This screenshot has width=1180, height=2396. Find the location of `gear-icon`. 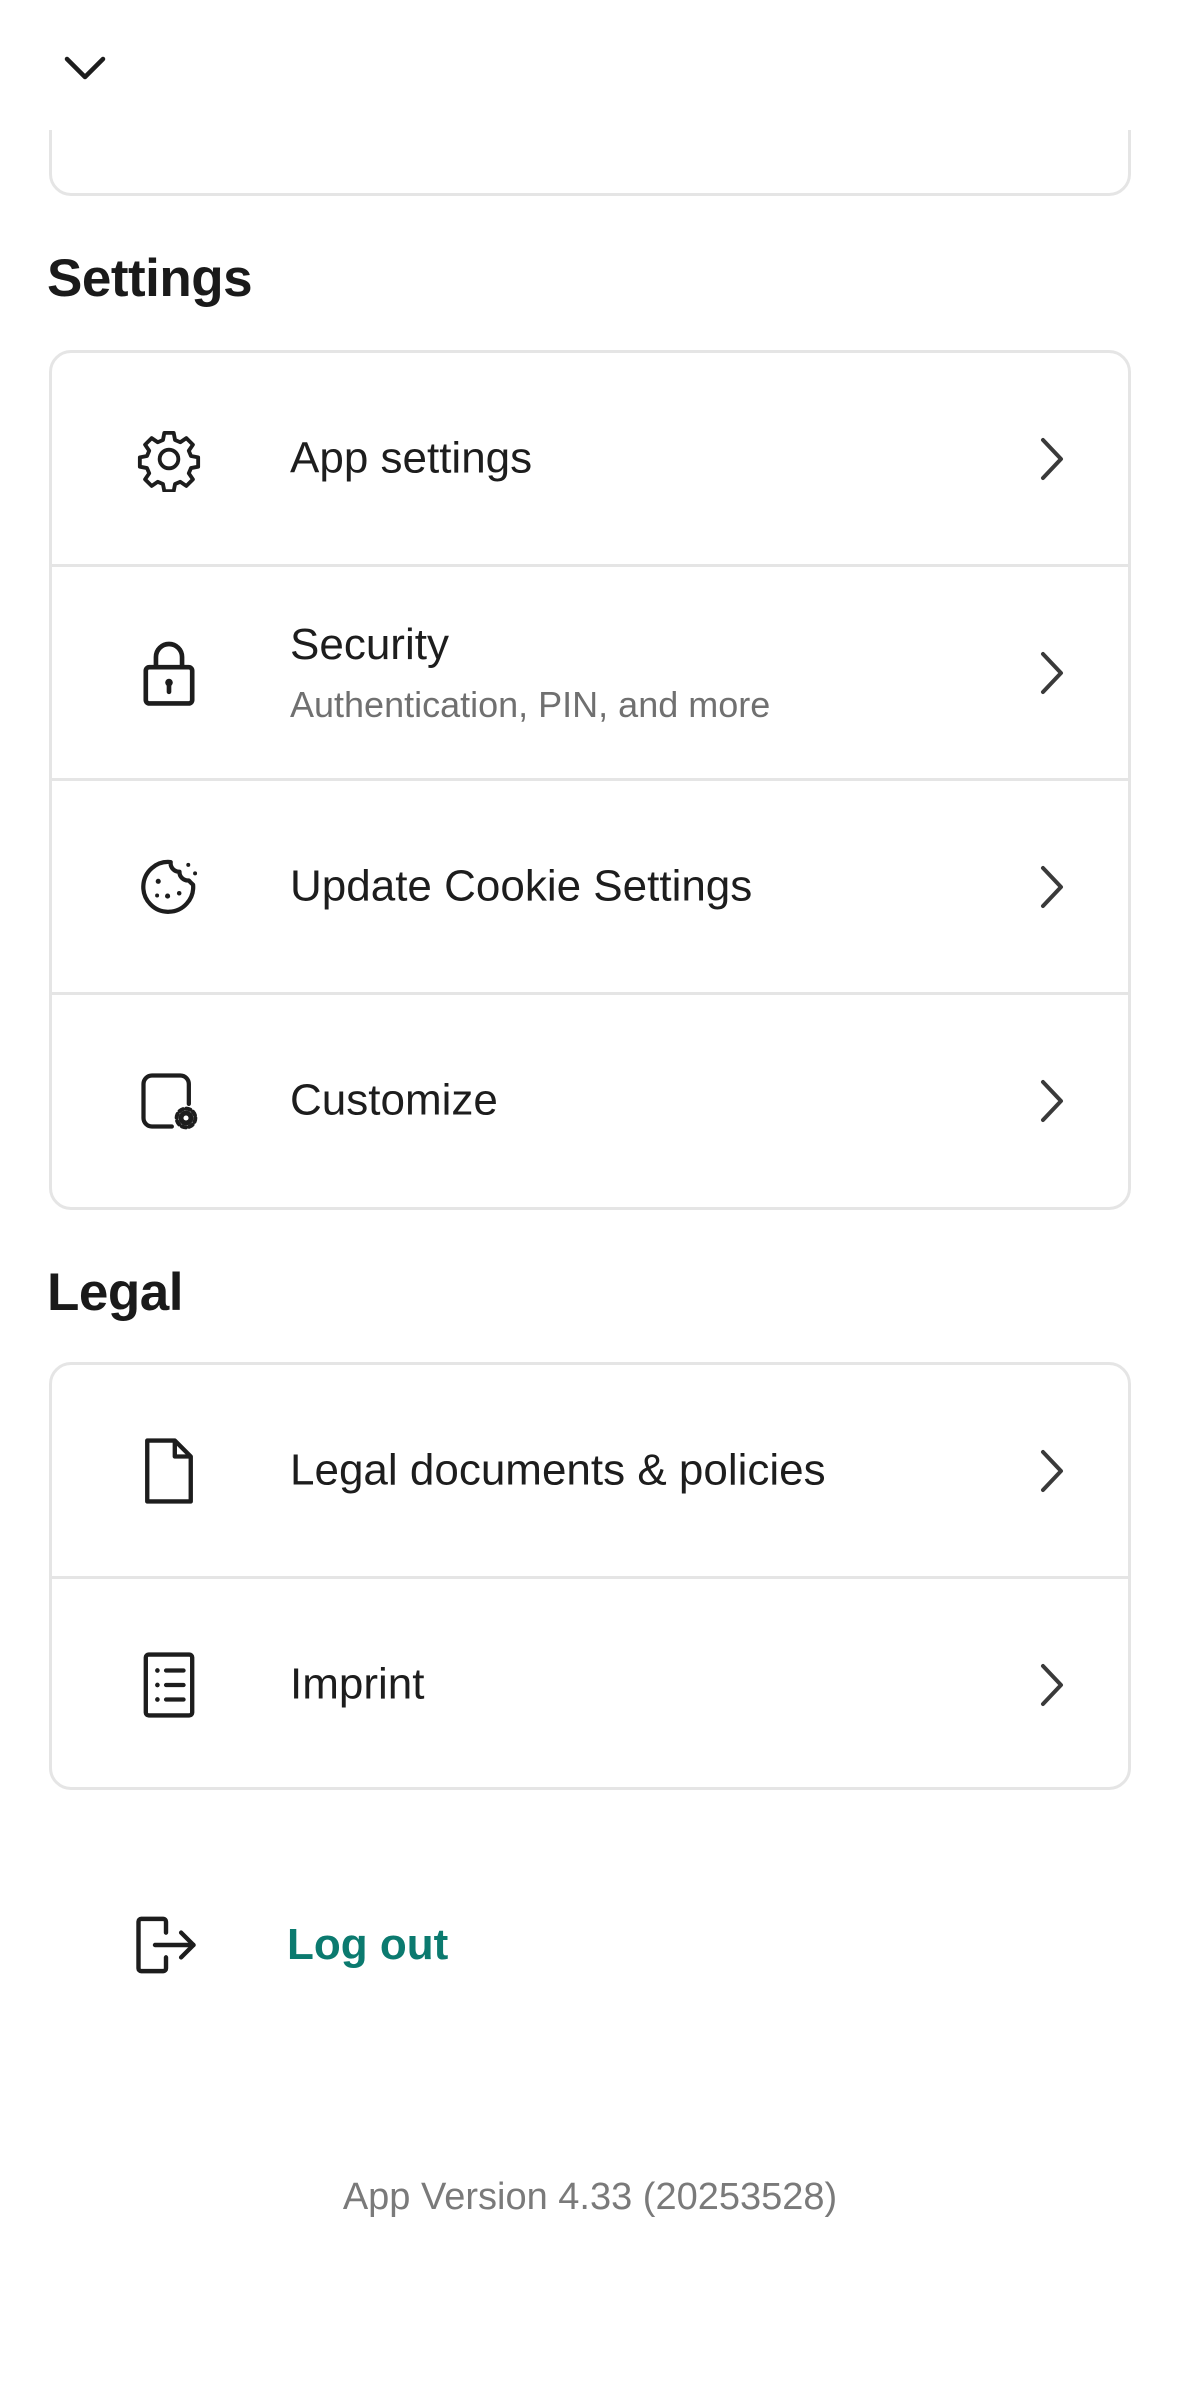

gear-icon is located at coordinates (169, 459).